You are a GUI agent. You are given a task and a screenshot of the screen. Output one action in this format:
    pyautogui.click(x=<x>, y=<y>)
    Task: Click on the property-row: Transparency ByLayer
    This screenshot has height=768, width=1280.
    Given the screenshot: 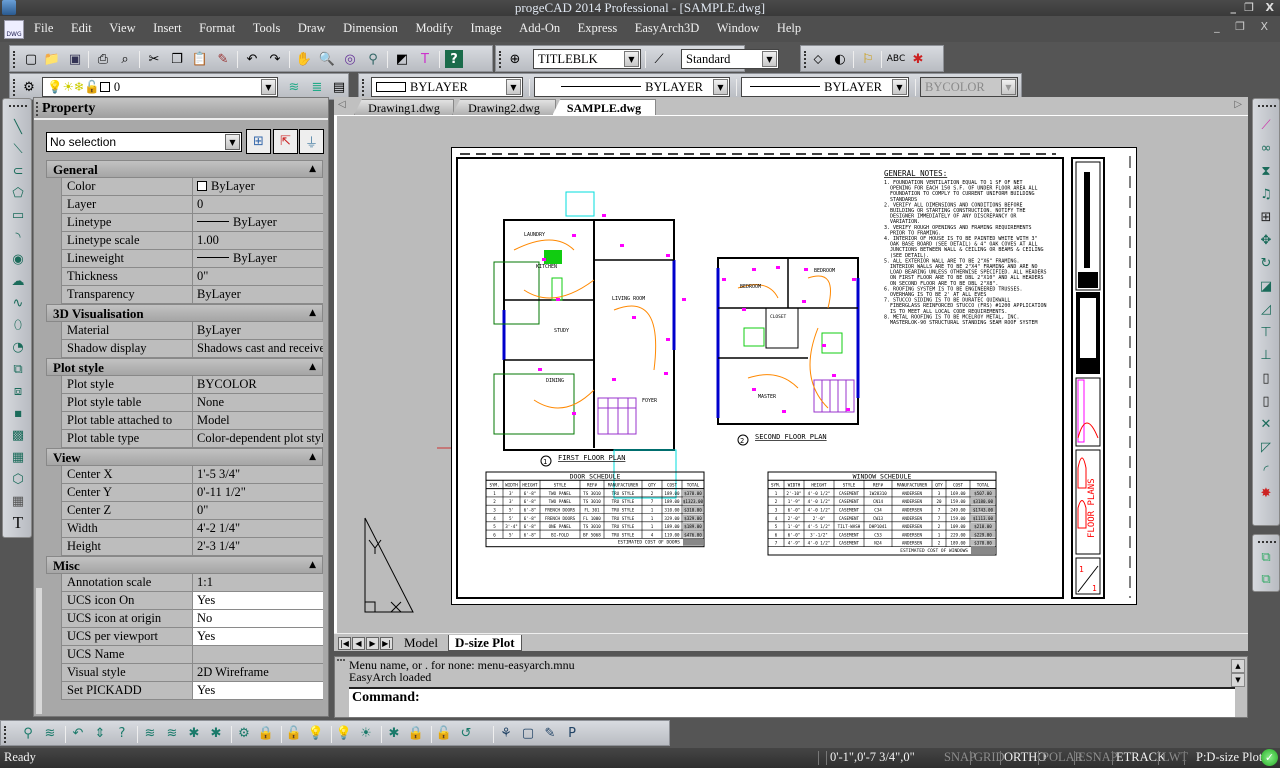 What is the action you would take?
    pyautogui.click(x=192, y=295)
    